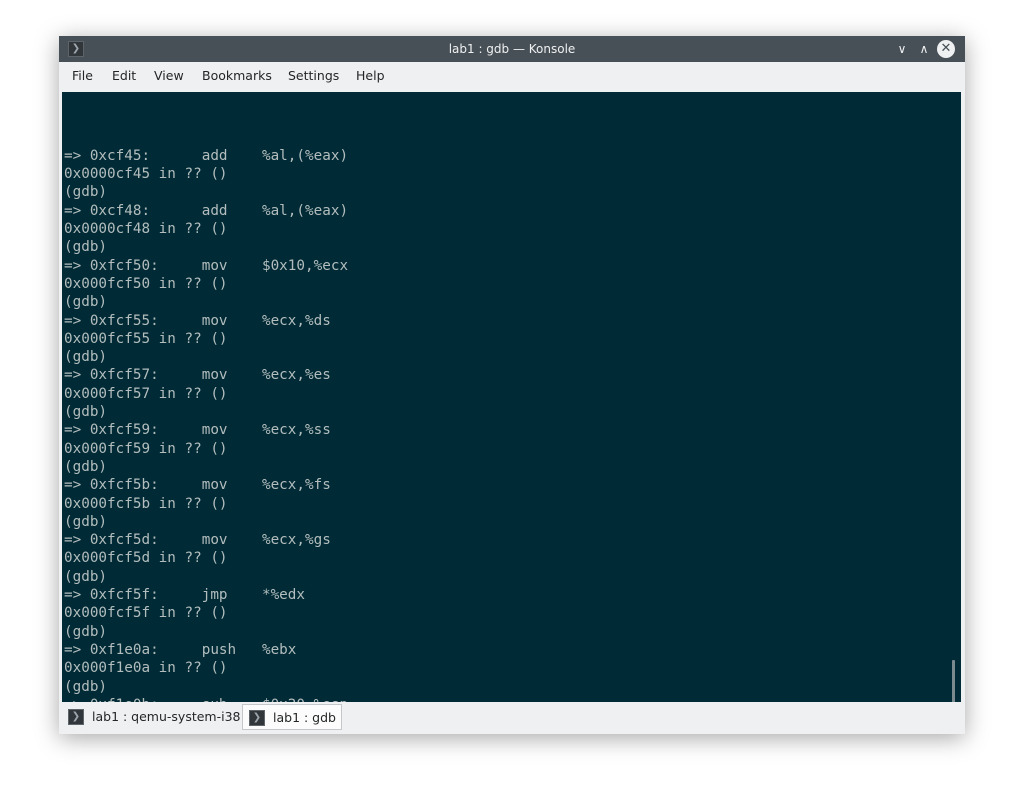 The width and height of the screenshot is (1024, 792). Describe the element at coordinates (146, 338) in the screenshot. I see `terminal-line: 0x000fcf55 in ?? ()` at that location.